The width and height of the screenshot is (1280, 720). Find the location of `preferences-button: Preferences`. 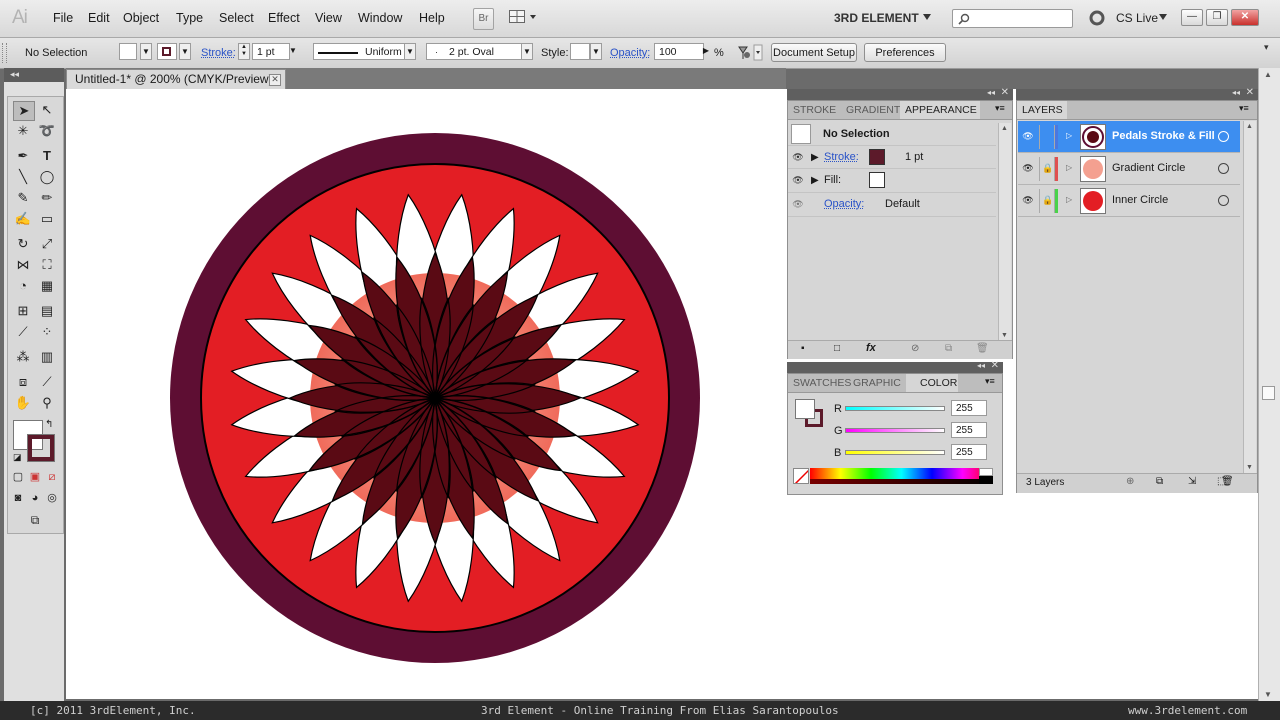

preferences-button: Preferences is located at coordinates (905, 52).